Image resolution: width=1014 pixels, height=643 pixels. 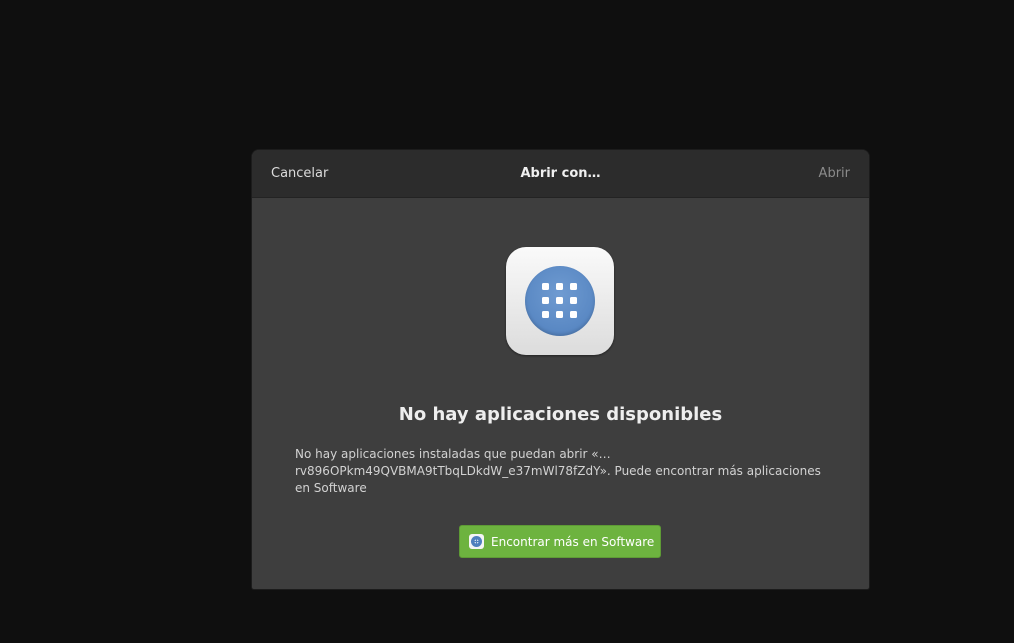 What do you see at coordinates (560, 414) in the screenshot?
I see `no-apps-heading: No hay aplicaciones disponibles` at bounding box center [560, 414].